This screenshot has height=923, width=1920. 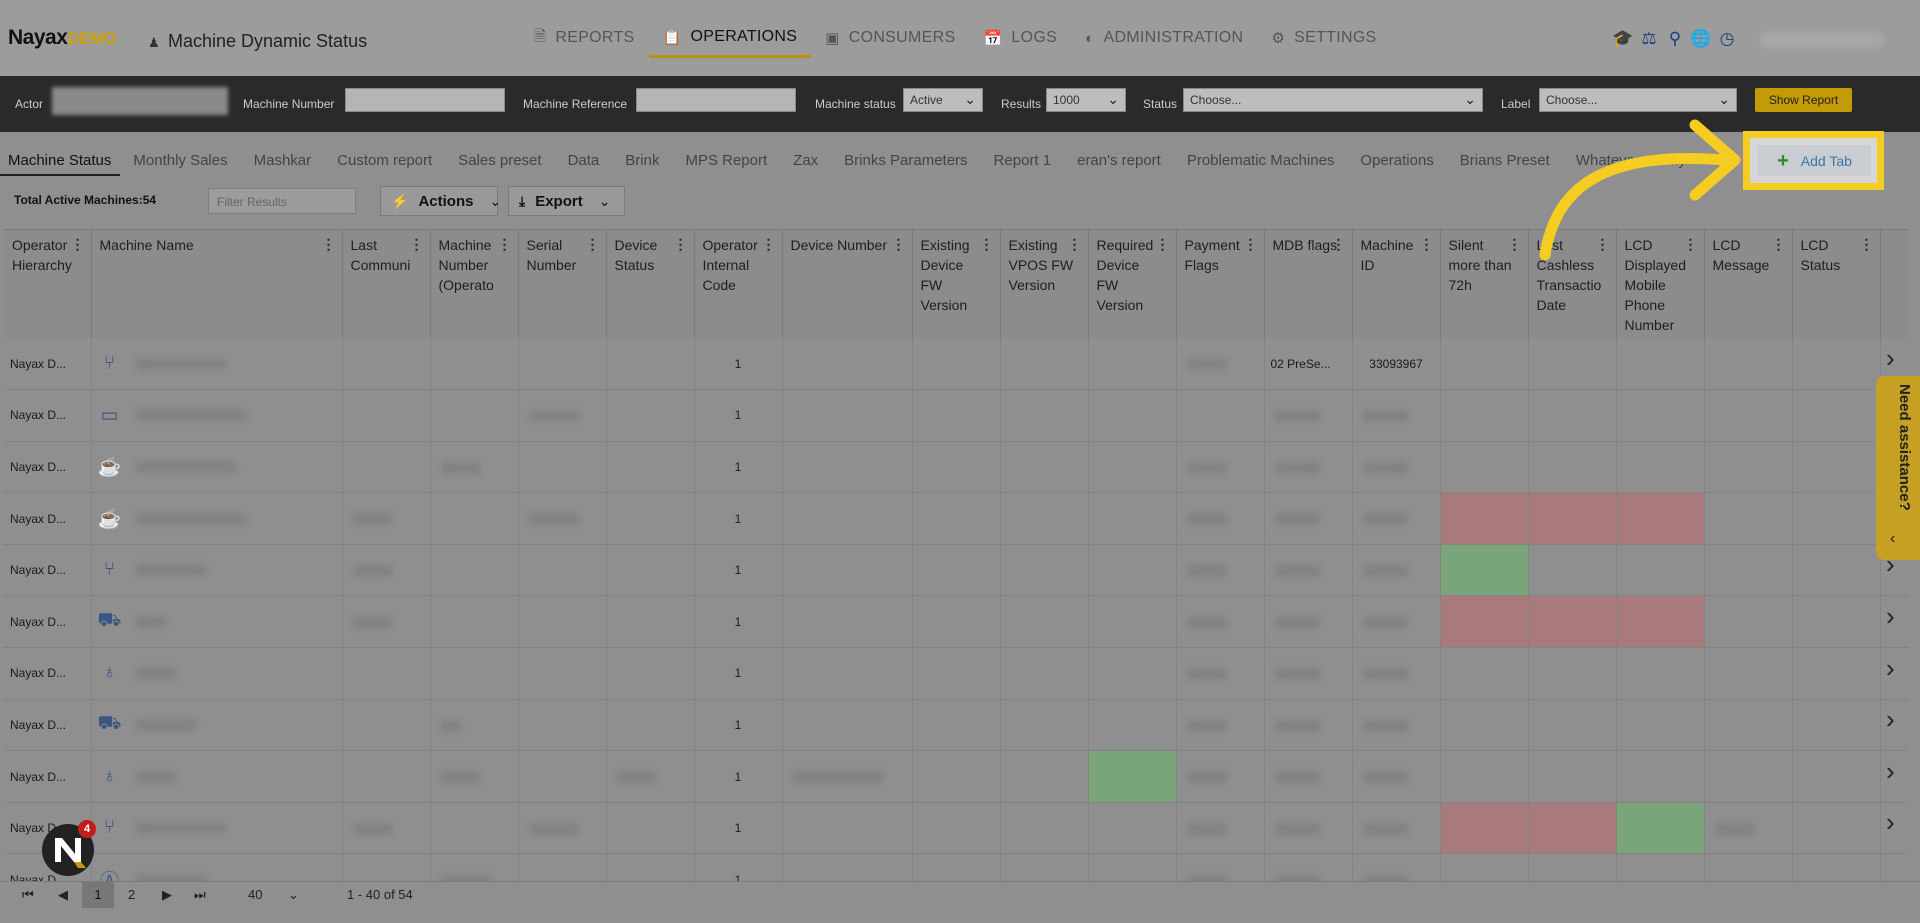 What do you see at coordinates (440, 201) in the screenshot?
I see `actions-button: ⚡ Actions ⌄` at bounding box center [440, 201].